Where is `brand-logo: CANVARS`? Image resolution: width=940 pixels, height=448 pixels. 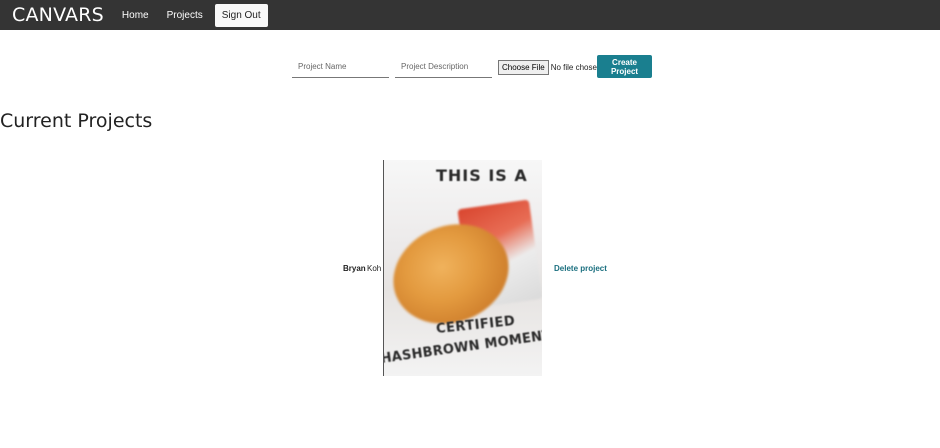 brand-logo: CANVARS is located at coordinates (58, 15).